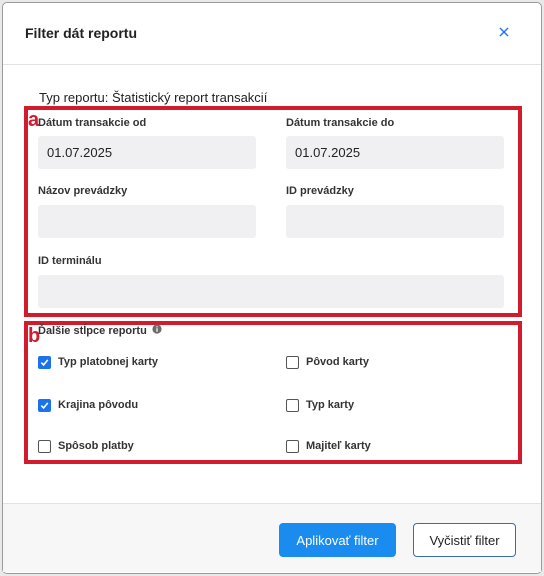 This screenshot has width=544, height=576. What do you see at coordinates (96, 446) in the screenshot?
I see `checkbox-label: Spôsob platby` at bounding box center [96, 446].